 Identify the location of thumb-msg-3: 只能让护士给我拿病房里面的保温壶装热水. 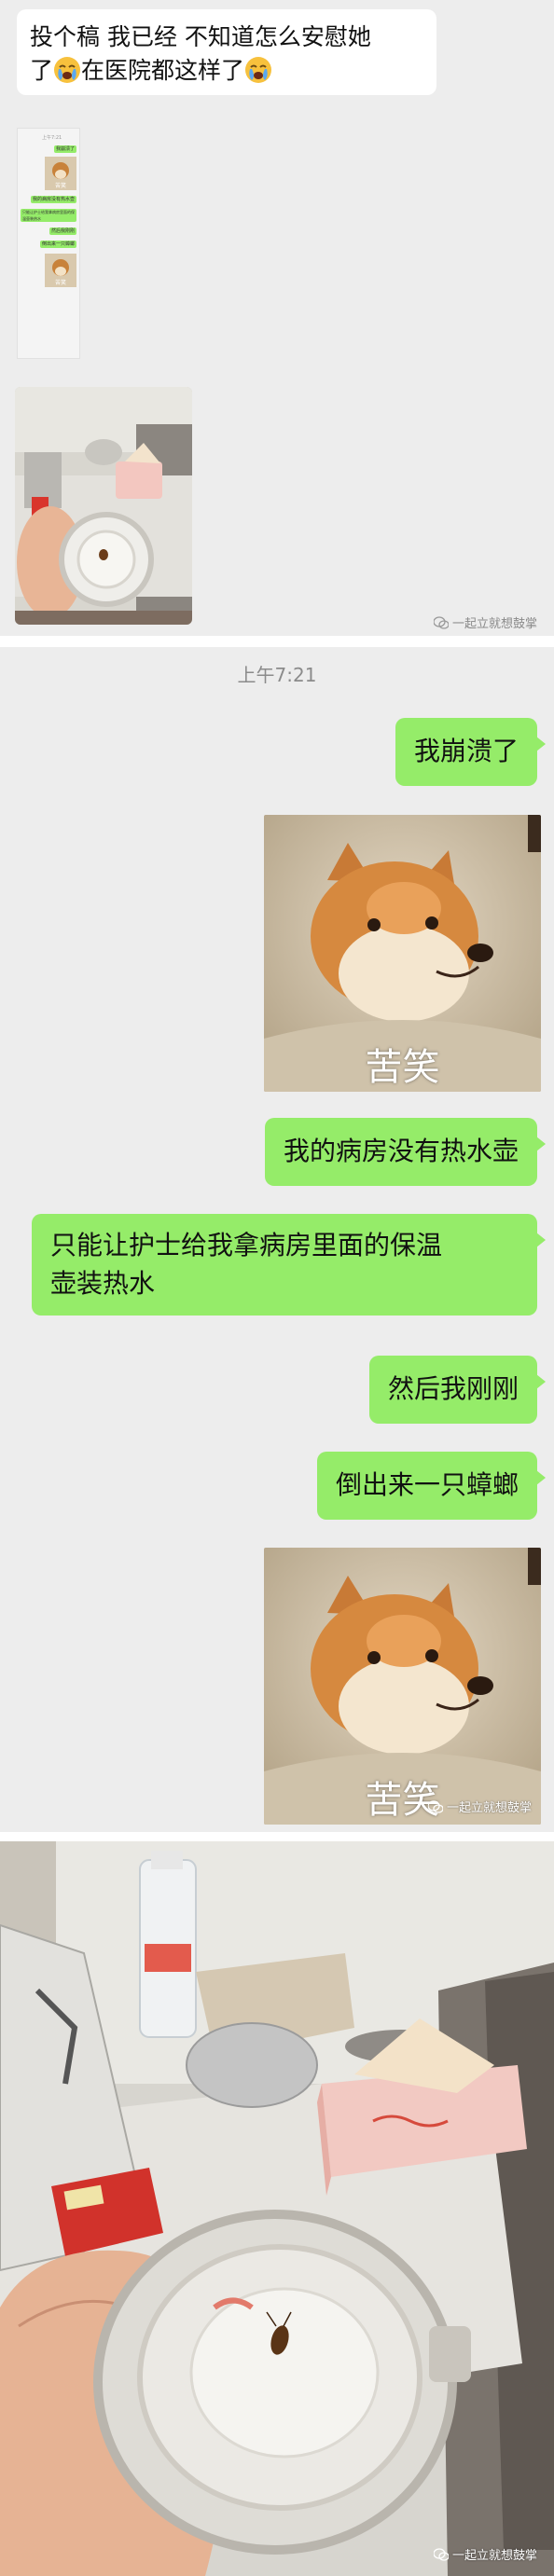
(48, 216).